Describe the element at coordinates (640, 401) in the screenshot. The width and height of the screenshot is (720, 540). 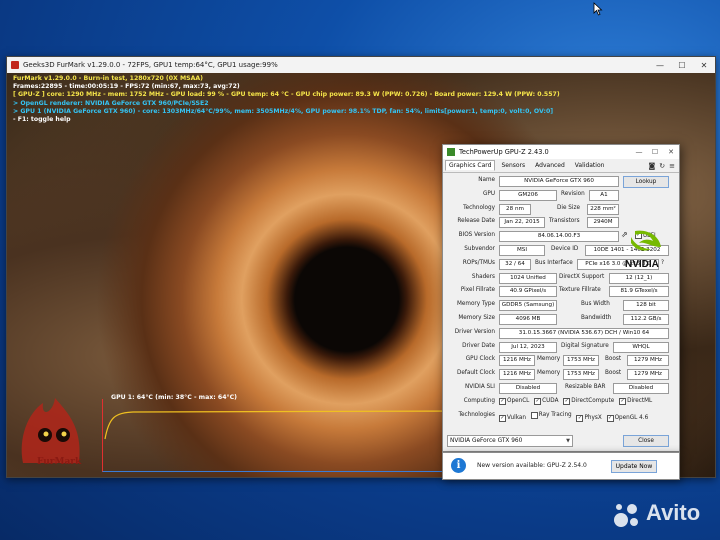
I see `directml-label: DirectML` at that location.